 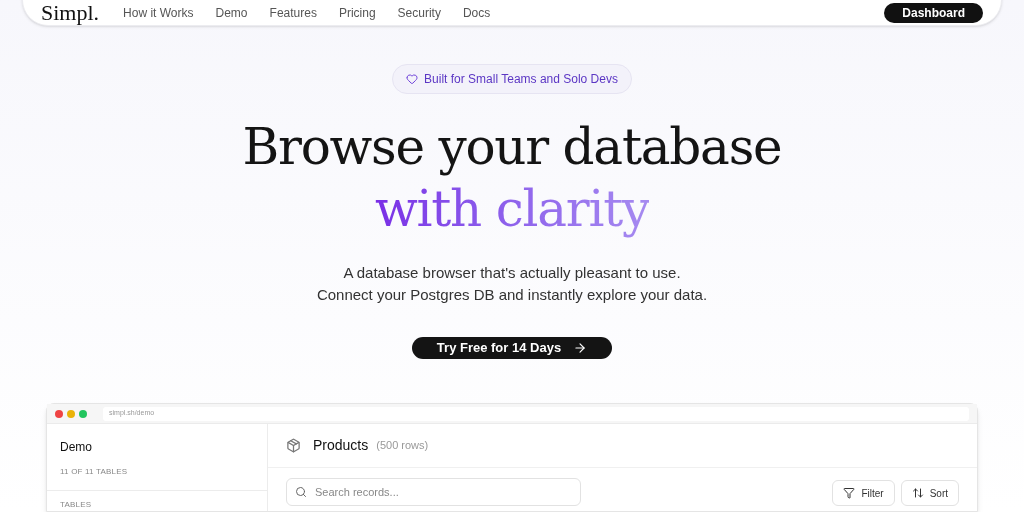 I want to click on subtitle: Connect your Postgres DB and instantly explore your data., so click(x=512, y=295).